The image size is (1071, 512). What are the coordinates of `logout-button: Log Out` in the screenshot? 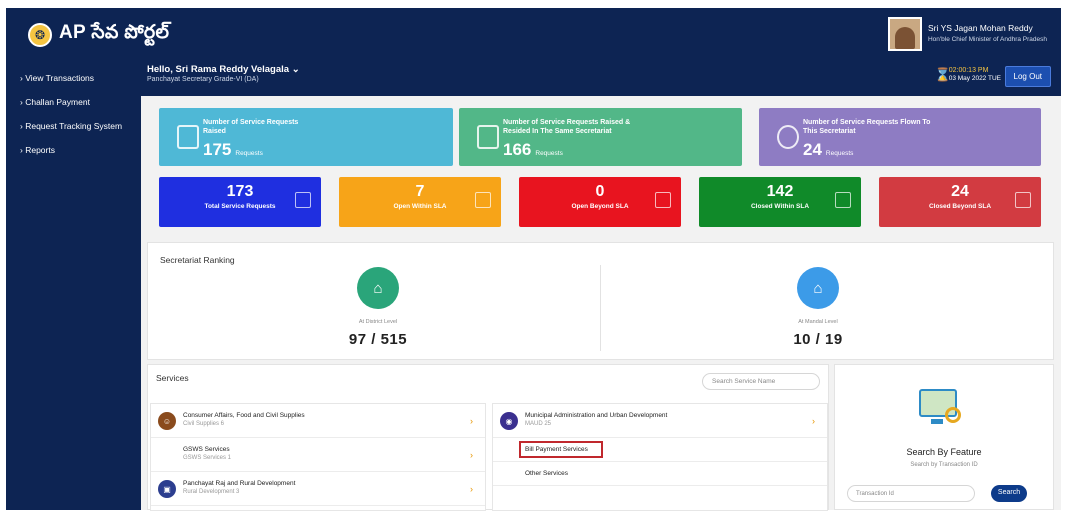 It's located at (1027, 76).